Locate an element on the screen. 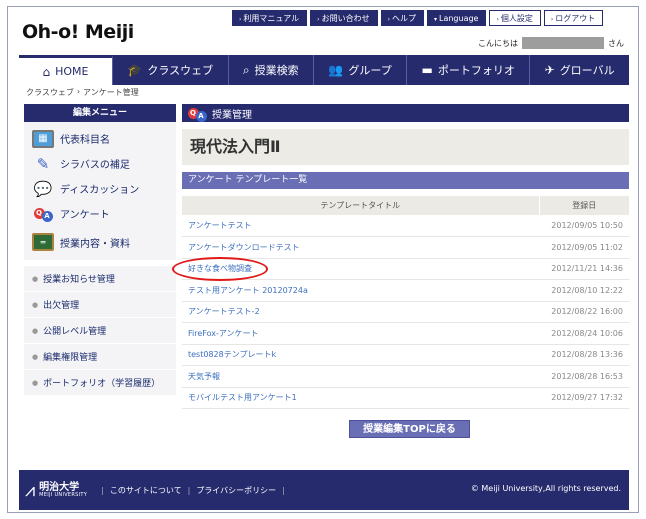 The image size is (646, 519). template-date: 2012/08/28 13:36 is located at coordinates (584, 355).